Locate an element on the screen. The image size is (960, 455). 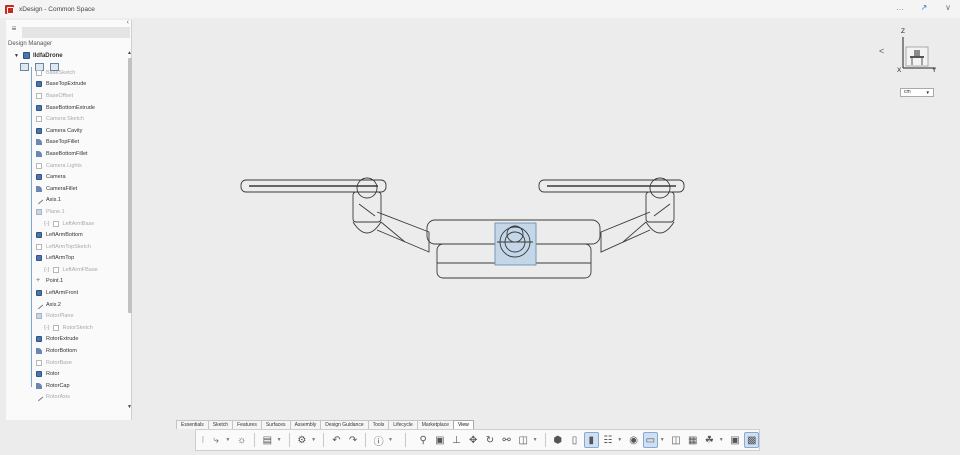
root-label: IIdfaDrone is located at coordinates (47, 55).